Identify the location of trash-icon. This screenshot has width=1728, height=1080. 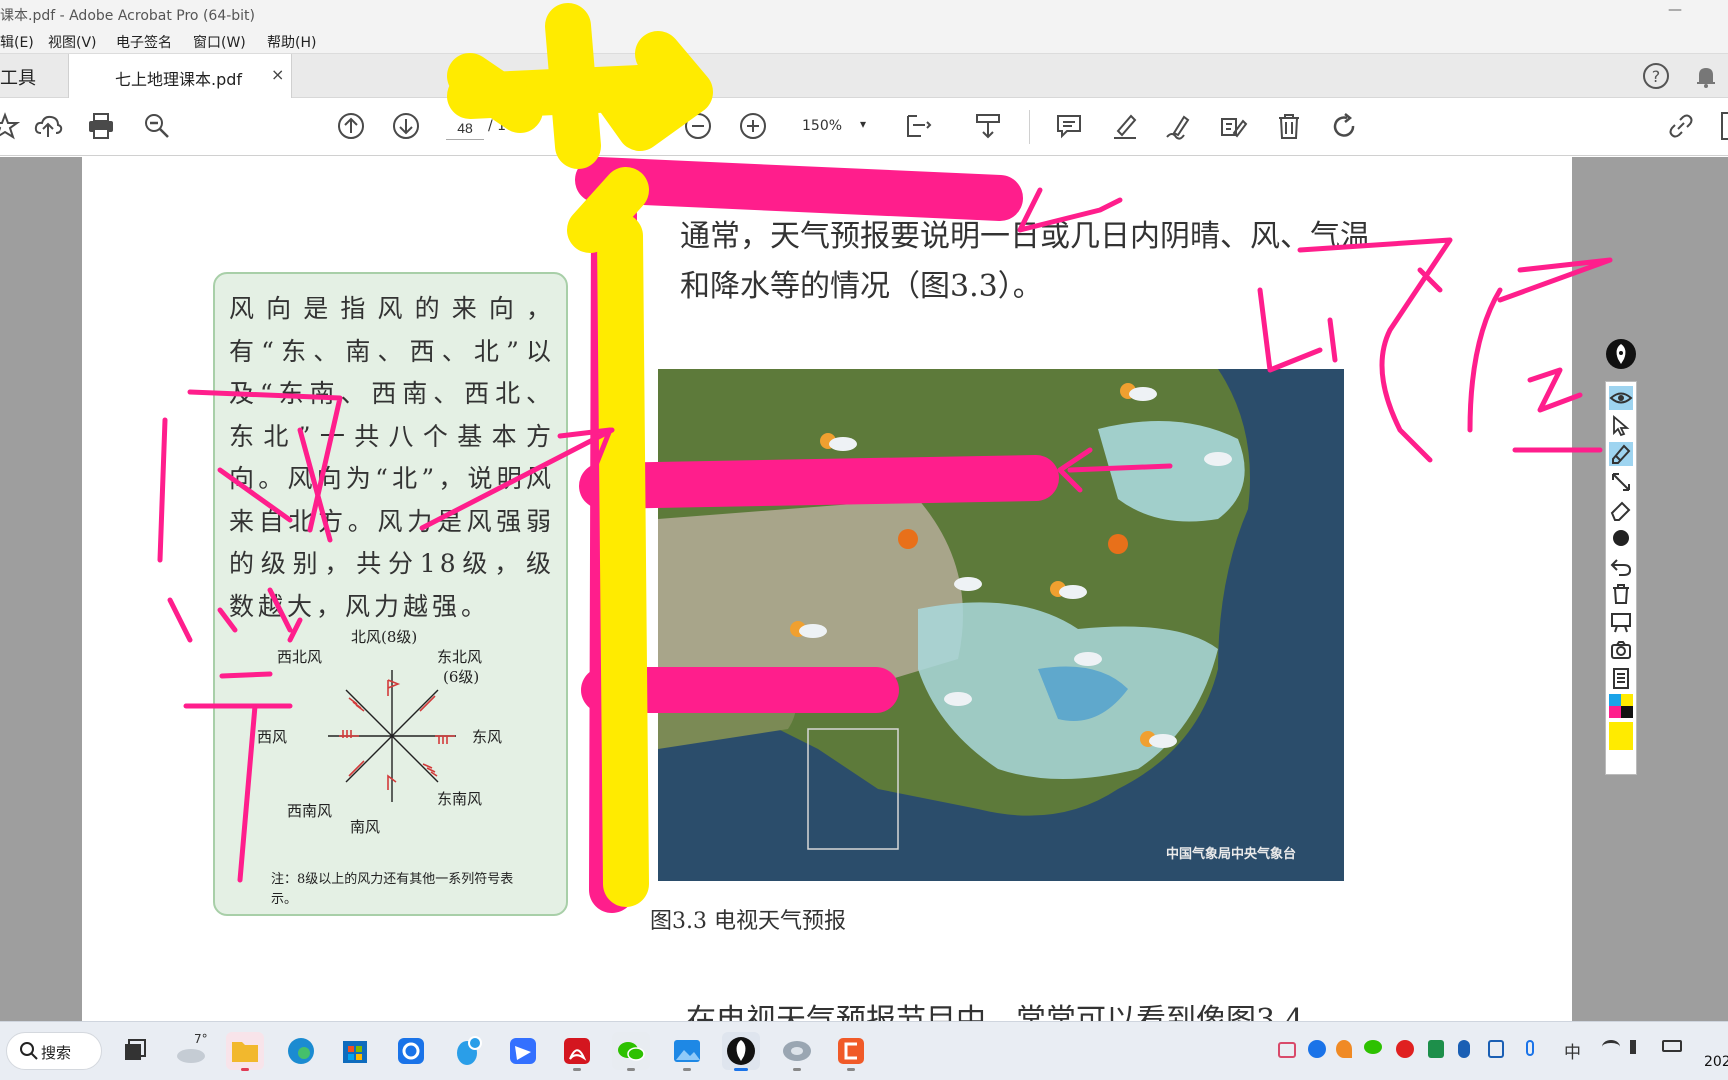
(1621, 594).